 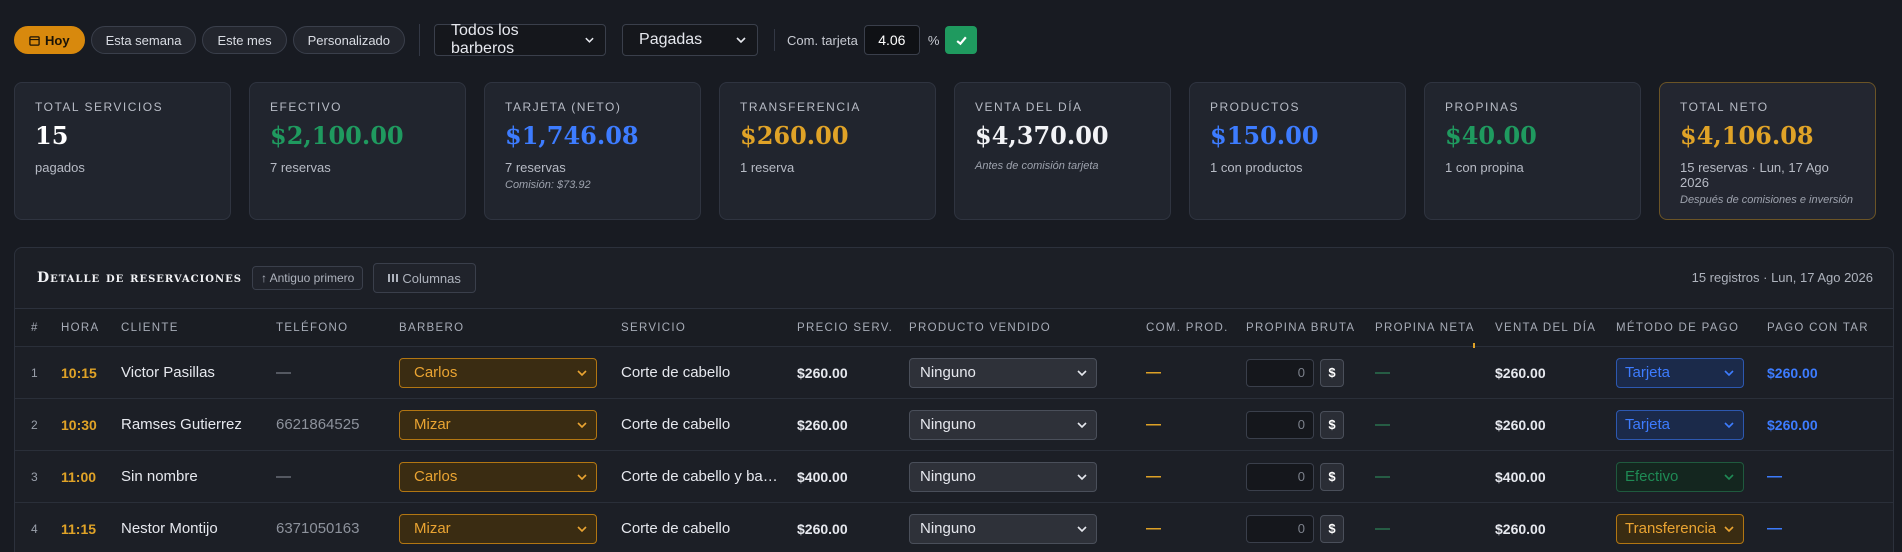 I want to click on filter-today-label: Hoy, so click(x=57, y=40).